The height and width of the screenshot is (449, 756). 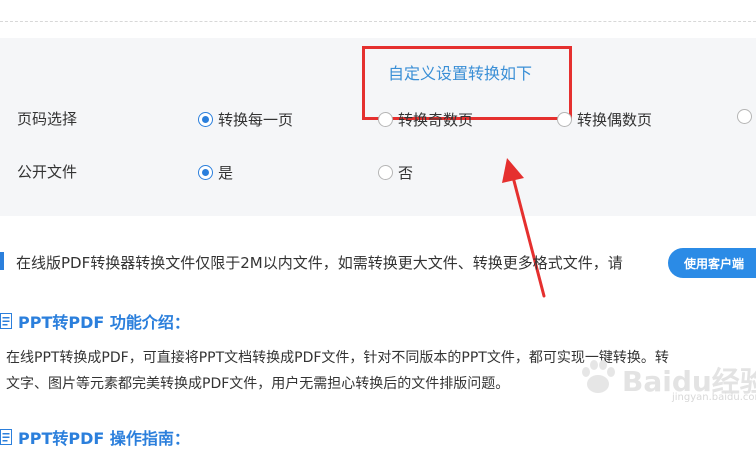 I want to click on guide-title: PPT转PDF 操作指南：, so click(x=95, y=437).